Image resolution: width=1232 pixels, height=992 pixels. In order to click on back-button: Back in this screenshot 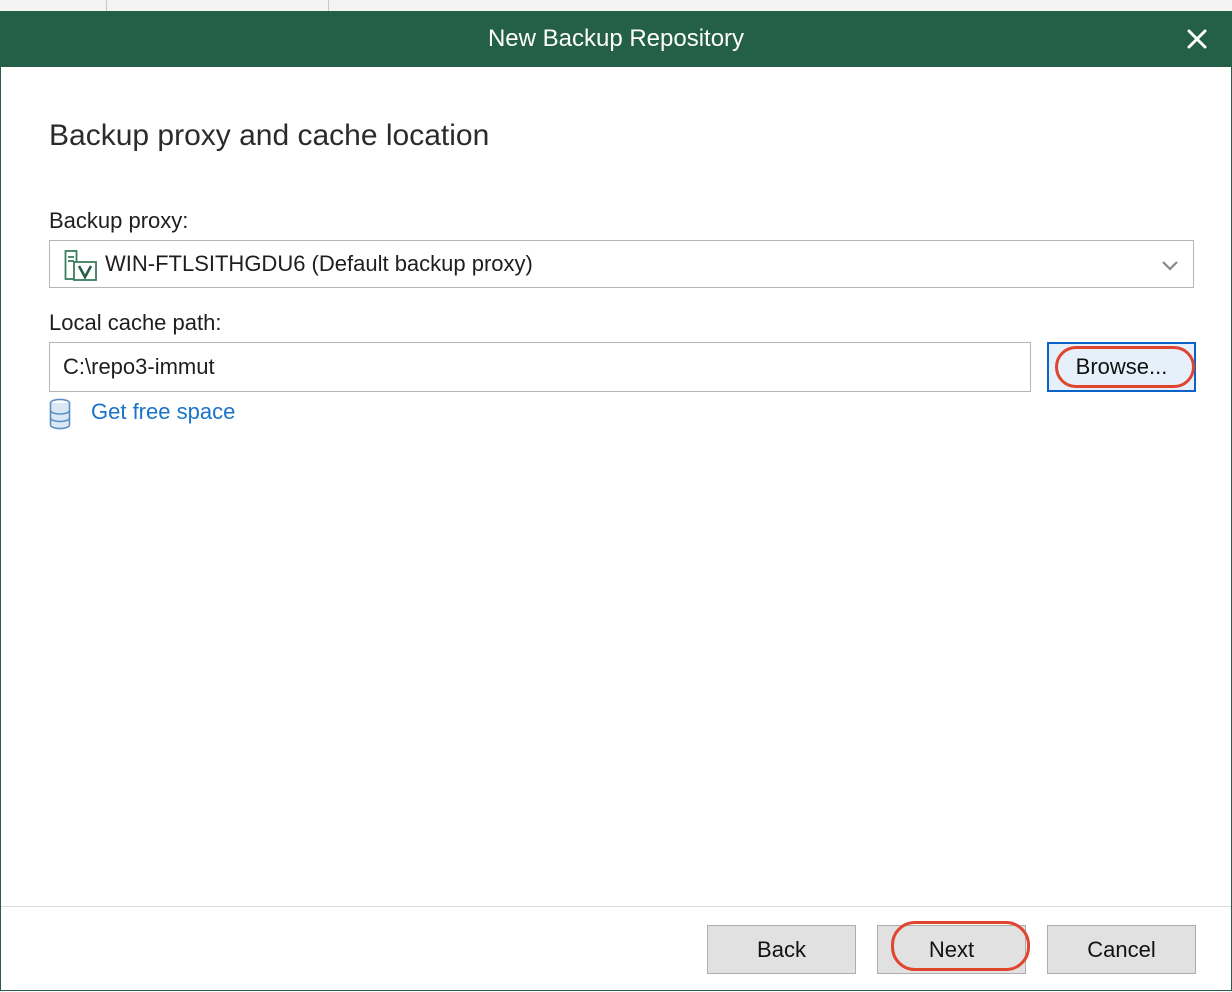, I will do `click(781, 949)`.